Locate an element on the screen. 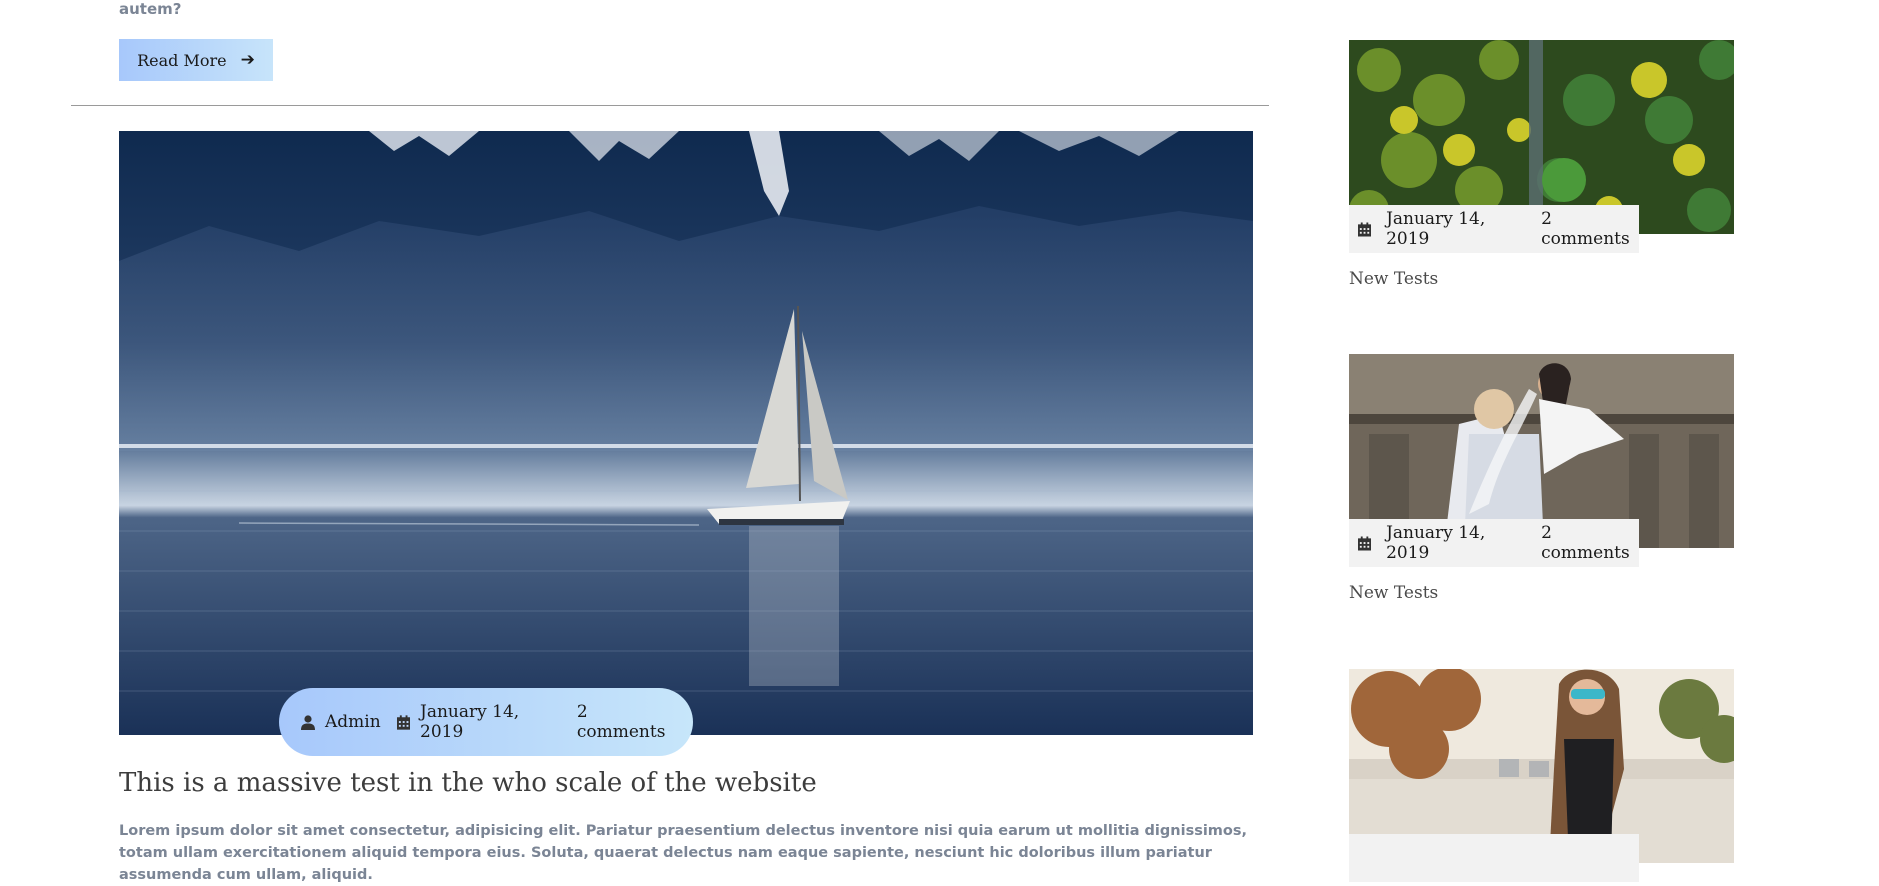  post-author-name: Admin is located at coordinates (353, 722).